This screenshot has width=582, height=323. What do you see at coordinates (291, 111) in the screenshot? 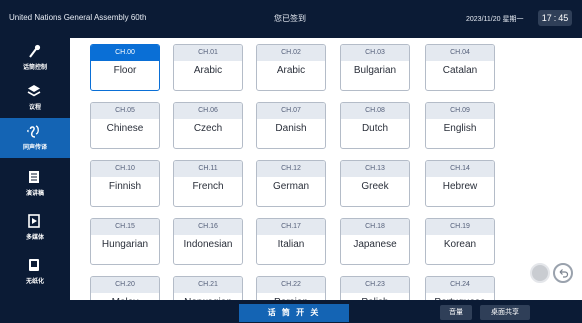
I see `channel-number: CH.07` at bounding box center [291, 111].